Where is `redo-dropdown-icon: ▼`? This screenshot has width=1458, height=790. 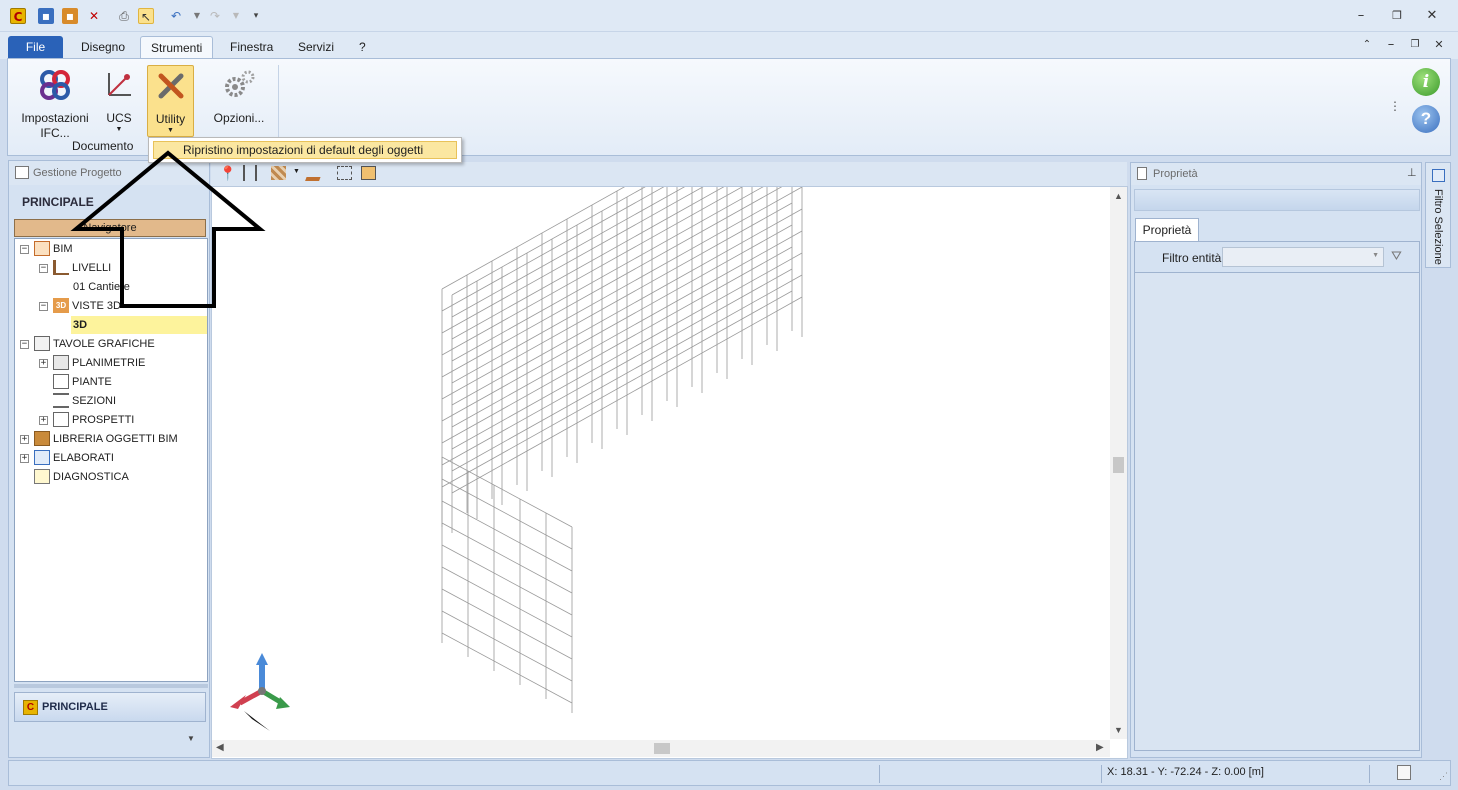
redo-dropdown-icon: ▼ is located at coordinates (236, 16).